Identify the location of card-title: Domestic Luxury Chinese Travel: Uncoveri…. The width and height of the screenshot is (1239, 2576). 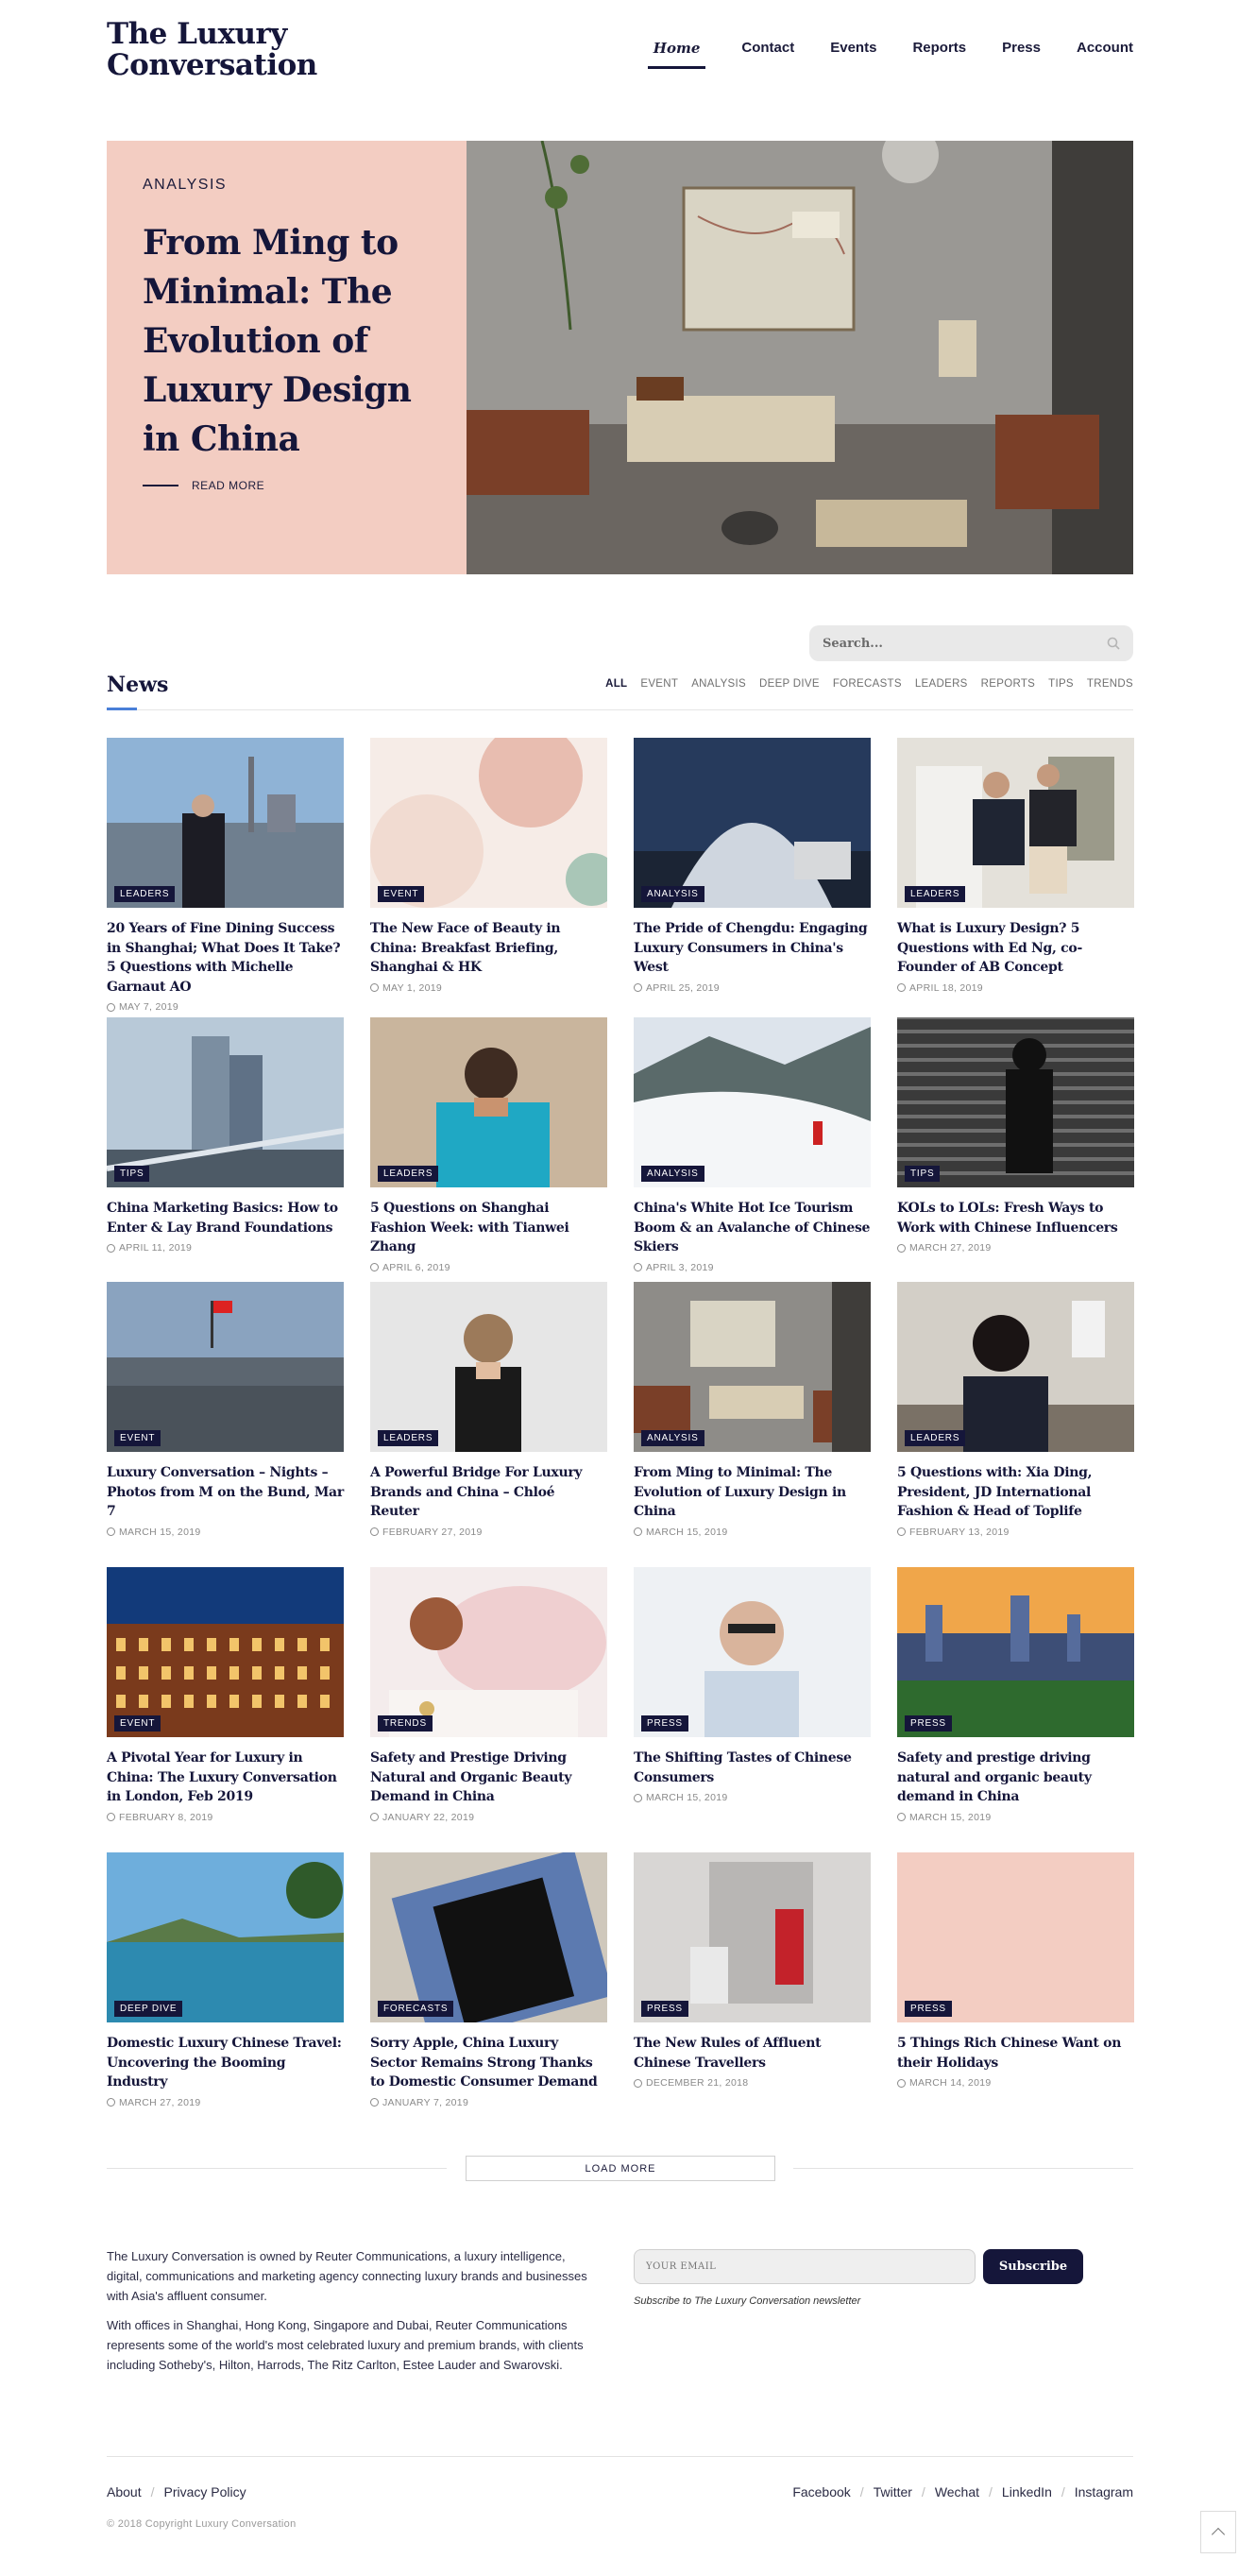
(225, 2063).